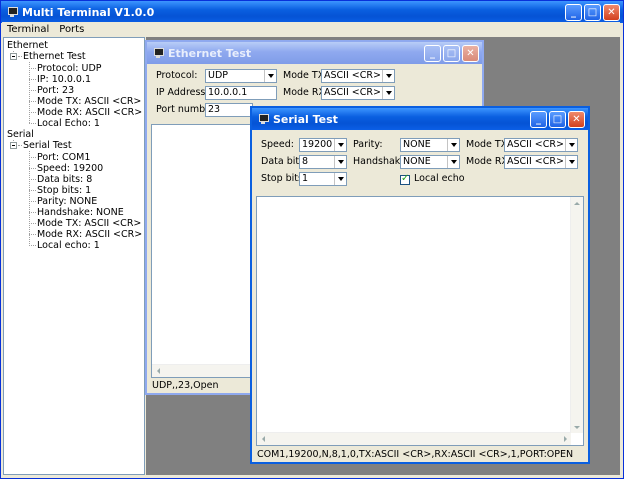  Describe the element at coordinates (20, 134) in the screenshot. I see `tree-node-serial: Serial` at that location.